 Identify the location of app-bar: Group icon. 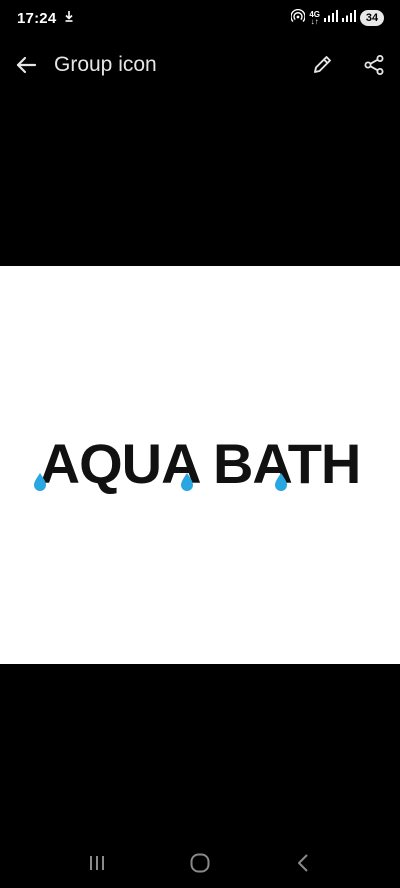
(200, 65).